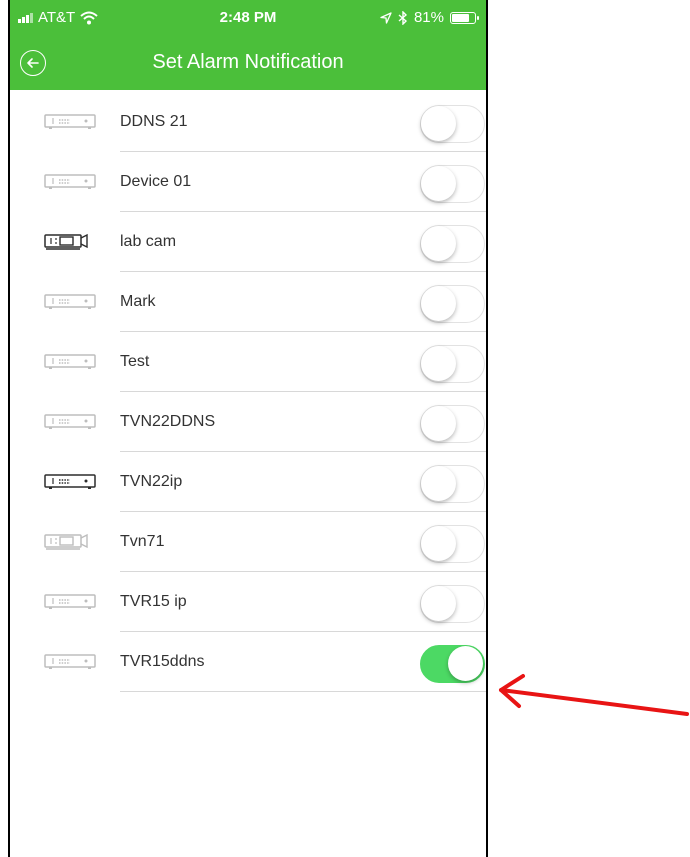 The height and width of the screenshot is (857, 690). I want to click on status-bar: AT&T 2:48 PM 81%, so click(248, 18).